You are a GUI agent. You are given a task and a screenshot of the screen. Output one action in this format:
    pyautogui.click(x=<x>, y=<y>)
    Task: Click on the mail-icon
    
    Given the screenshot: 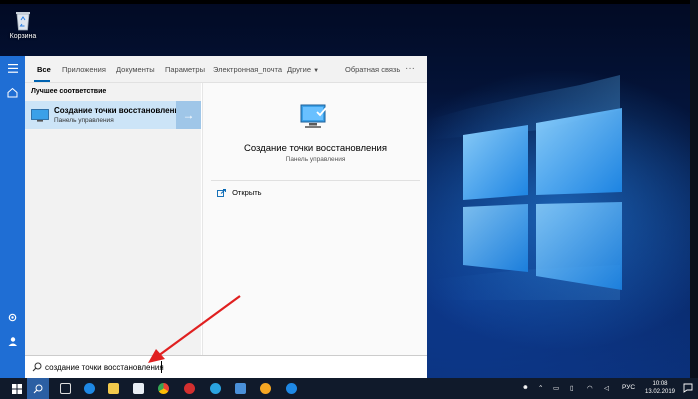 What is the action you would take?
    pyautogui.click(x=240, y=388)
    